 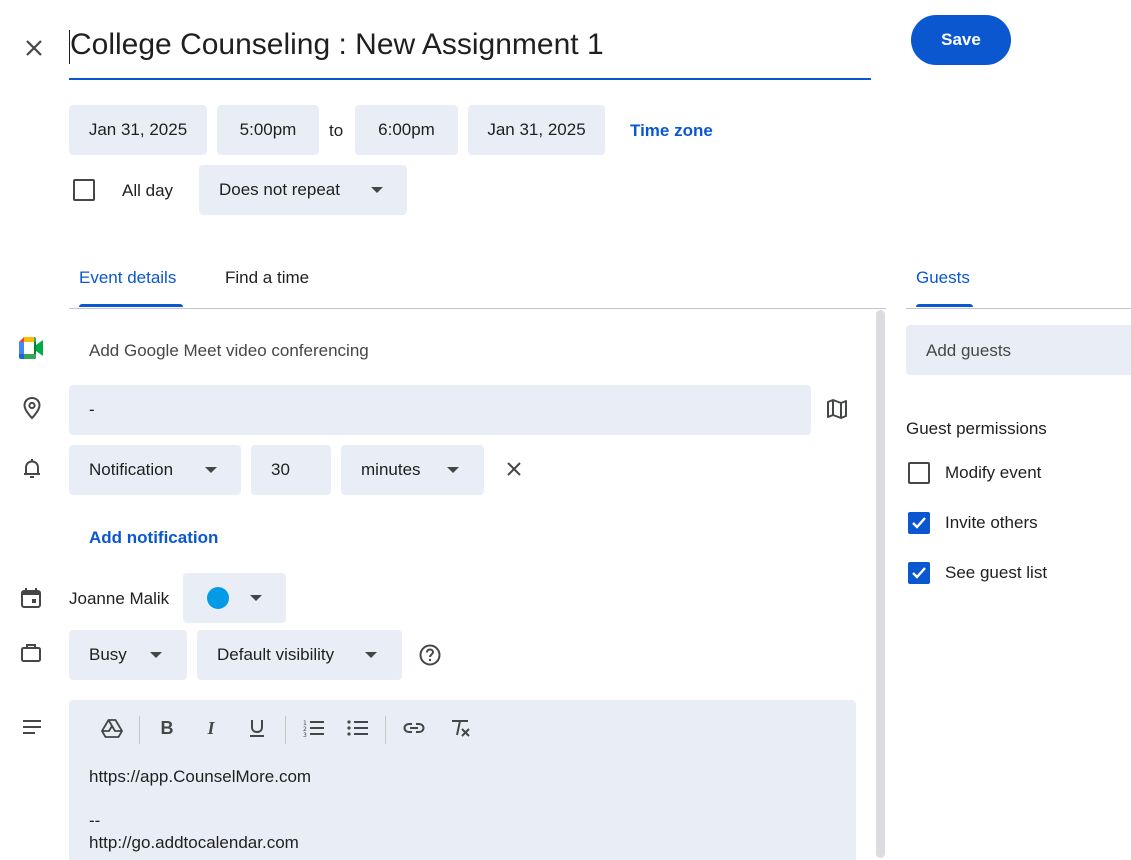 I want to click on briefcase-icon, so click(x=31, y=653).